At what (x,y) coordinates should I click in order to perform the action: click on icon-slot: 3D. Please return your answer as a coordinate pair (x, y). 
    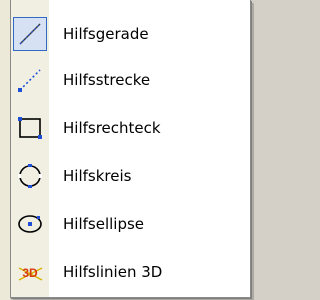
    Looking at the image, I should click on (30, 272).